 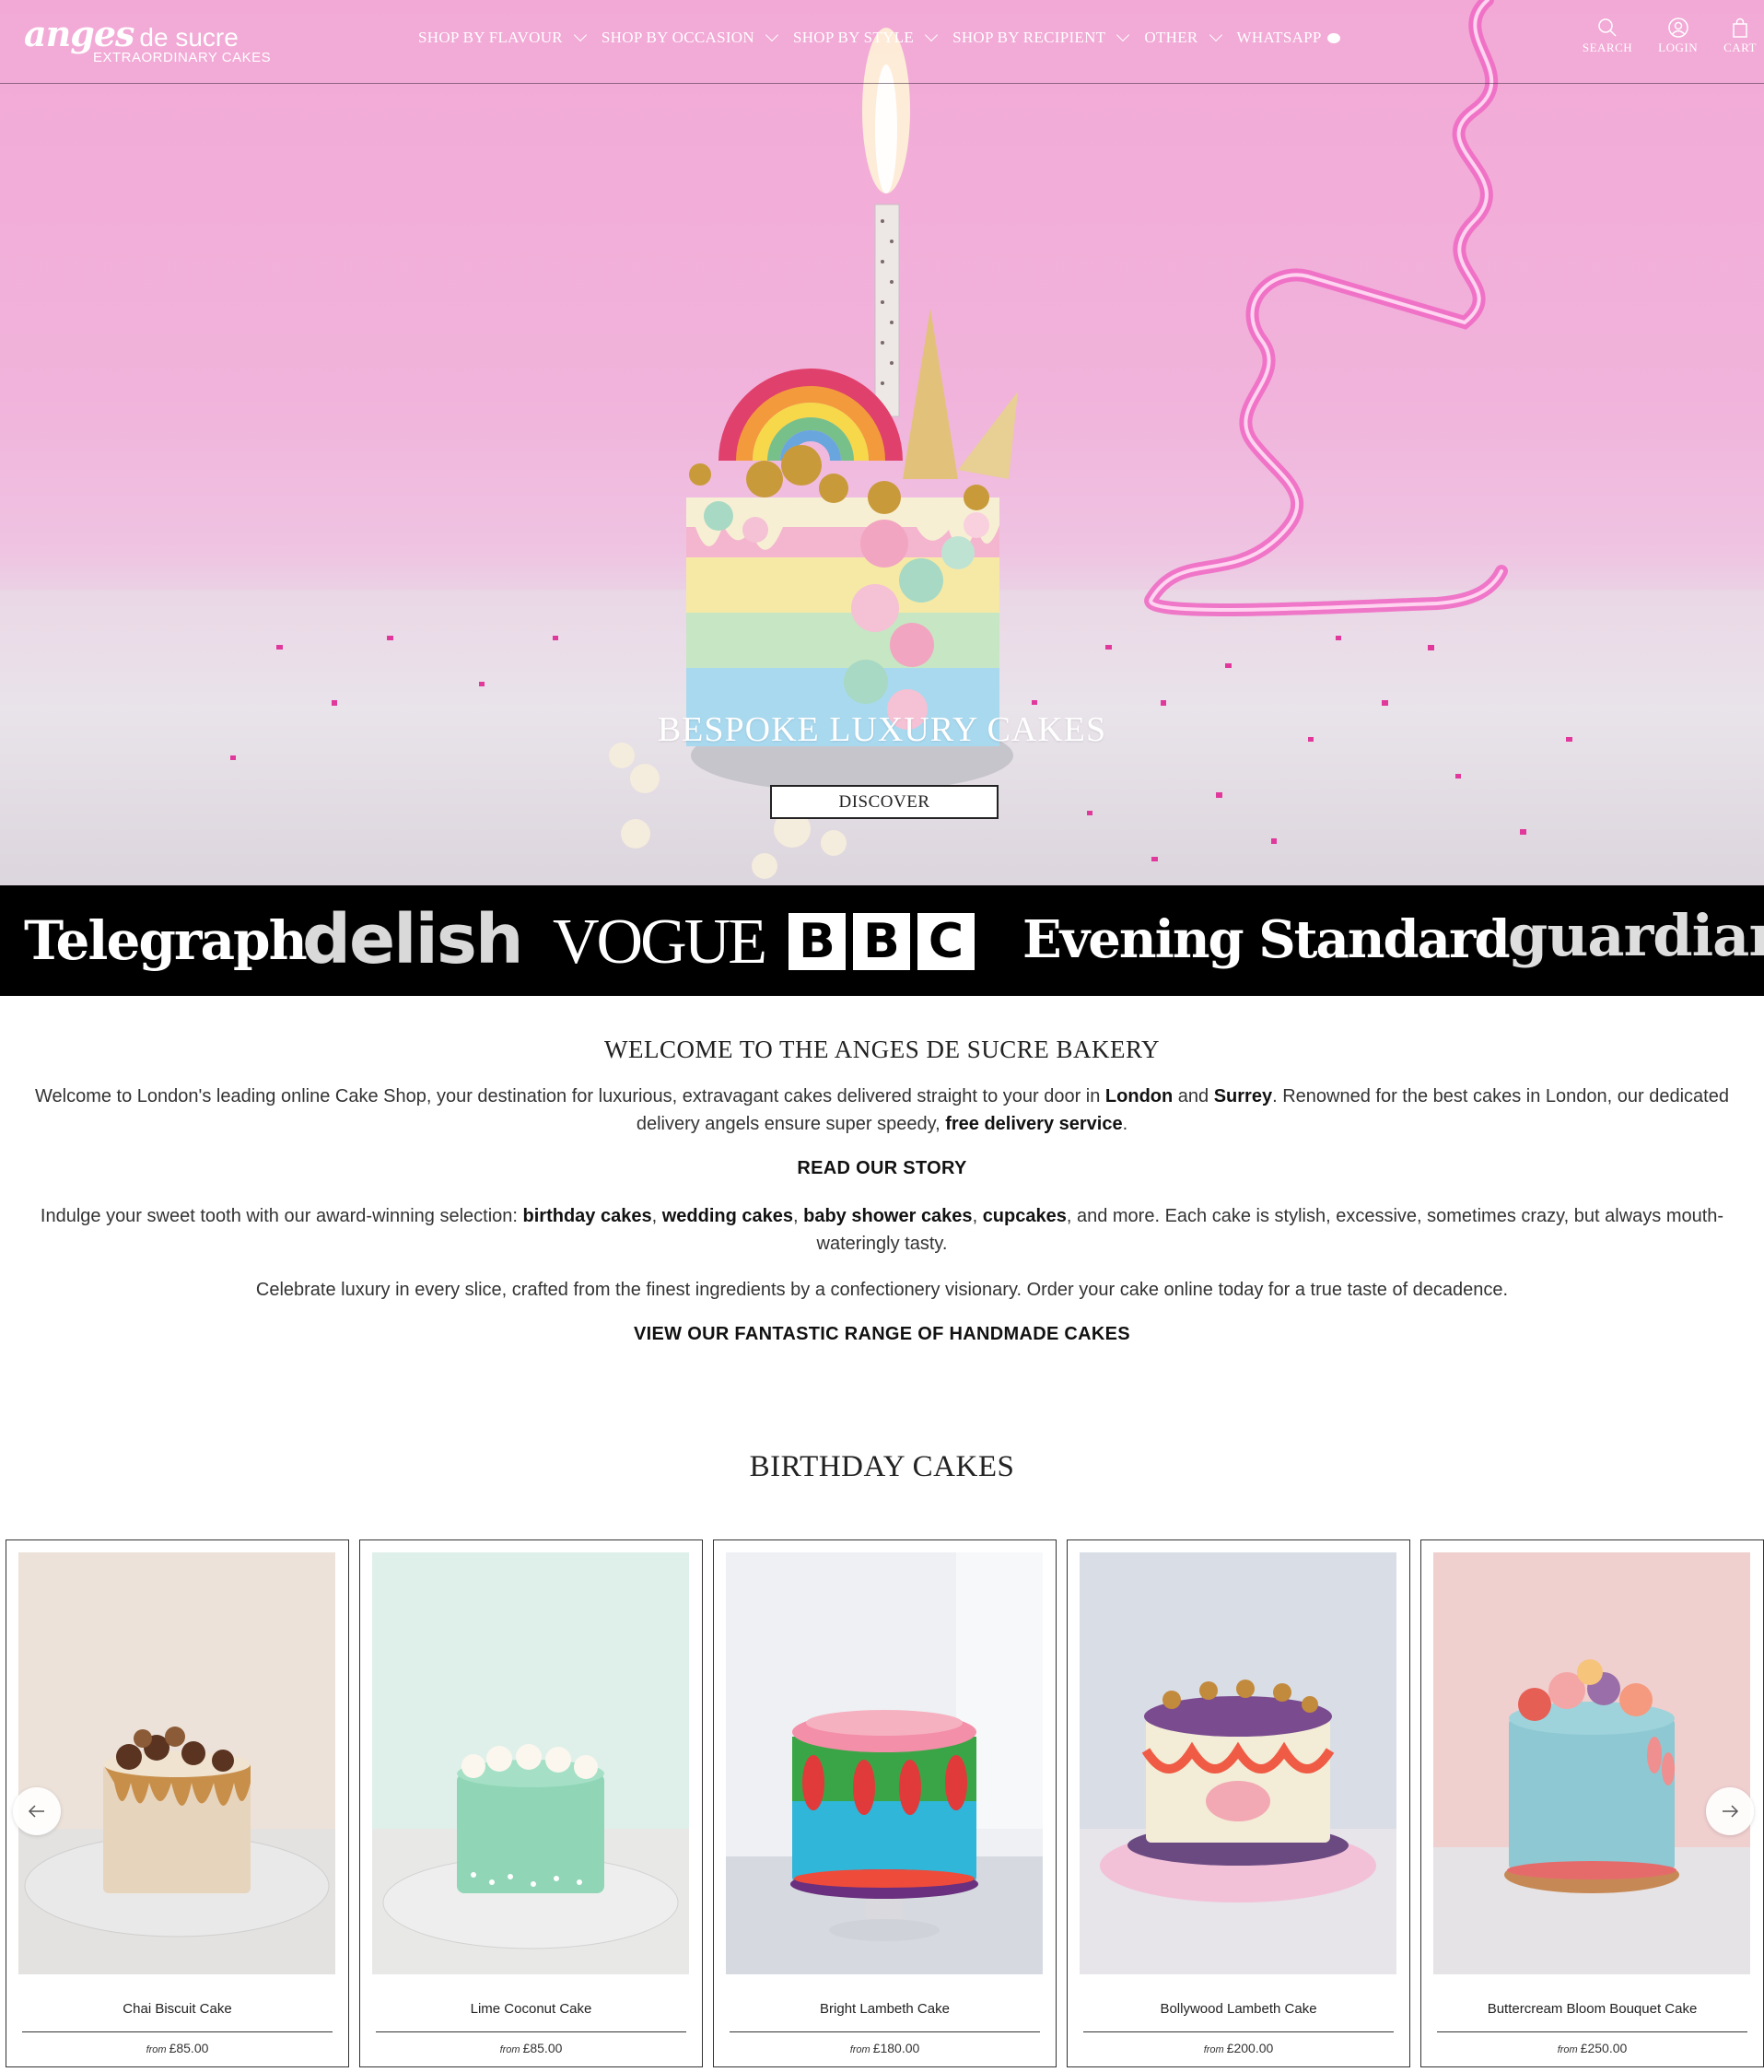 I want to click on read-our-story-link: READ OUR STORY, so click(x=882, y=1168).